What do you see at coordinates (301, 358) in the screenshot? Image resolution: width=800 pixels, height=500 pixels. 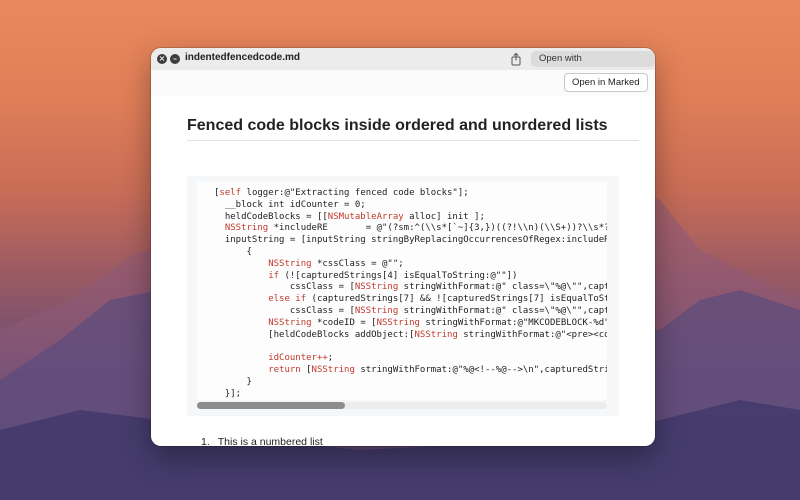 I see `code-line: idCounter++;` at bounding box center [301, 358].